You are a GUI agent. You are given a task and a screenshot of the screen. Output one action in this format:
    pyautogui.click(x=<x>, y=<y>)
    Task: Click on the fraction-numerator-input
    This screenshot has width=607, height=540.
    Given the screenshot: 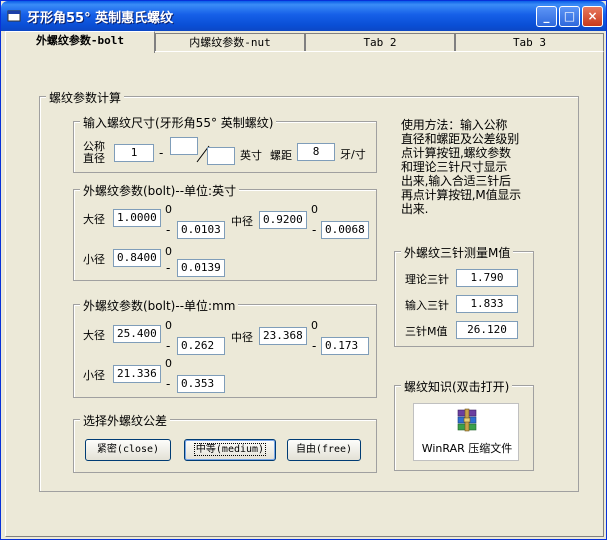 What is the action you would take?
    pyautogui.click(x=184, y=146)
    